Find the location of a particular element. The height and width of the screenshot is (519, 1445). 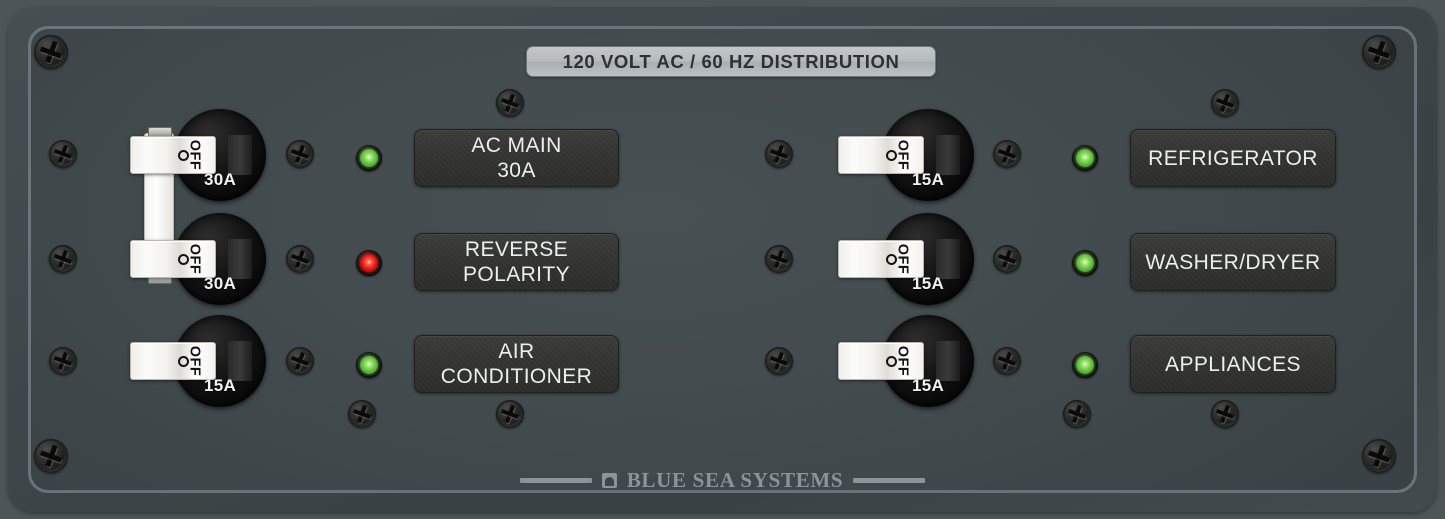

breaker-appliances: OFF 15A is located at coordinates (906, 361).